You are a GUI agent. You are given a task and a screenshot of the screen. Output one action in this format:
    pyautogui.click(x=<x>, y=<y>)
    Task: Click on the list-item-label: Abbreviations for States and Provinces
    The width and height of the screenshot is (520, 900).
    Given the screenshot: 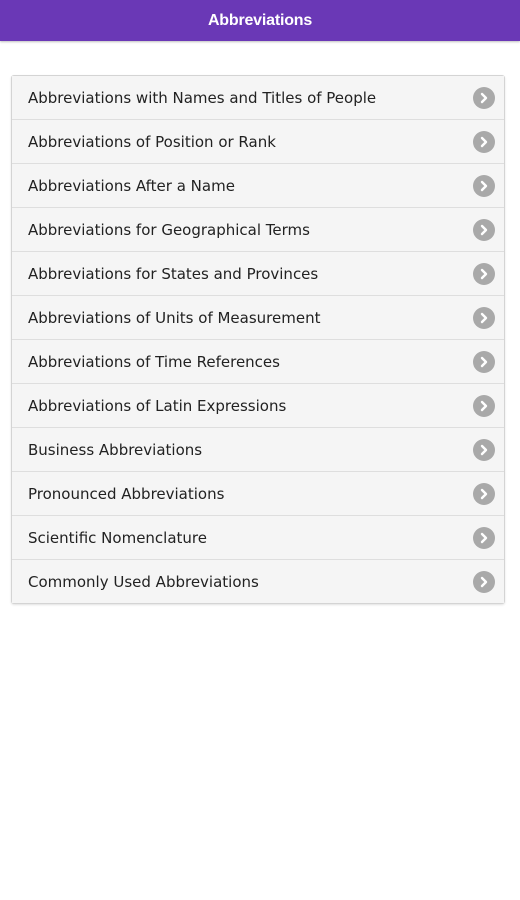 What is the action you would take?
    pyautogui.click(x=173, y=273)
    